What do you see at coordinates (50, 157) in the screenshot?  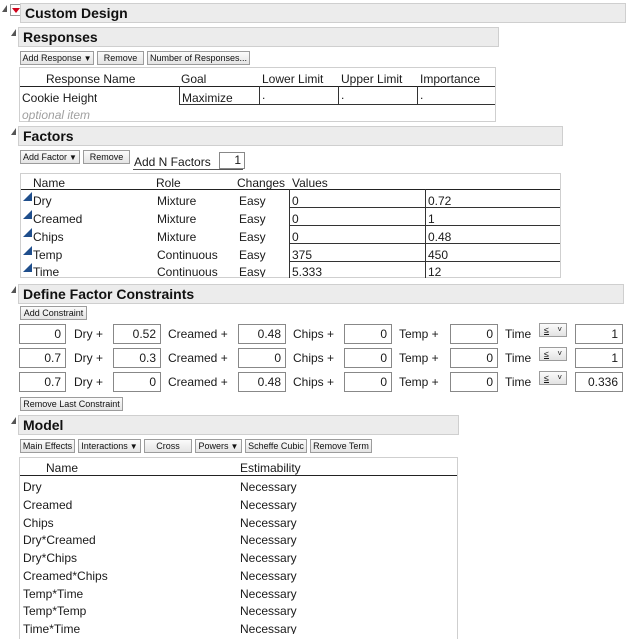 I see `add-factor-button: Add Factor ▼` at bounding box center [50, 157].